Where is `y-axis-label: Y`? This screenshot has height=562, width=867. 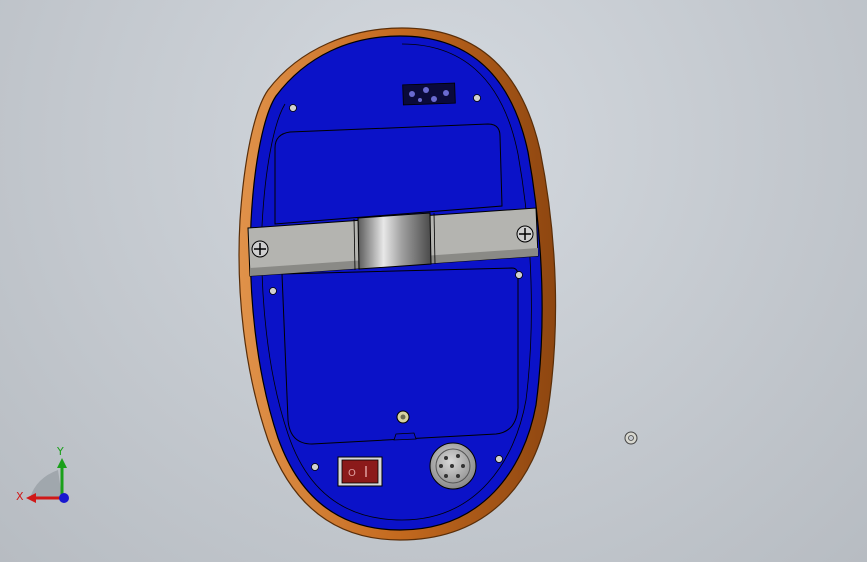 y-axis-label: Y is located at coordinates (60, 451).